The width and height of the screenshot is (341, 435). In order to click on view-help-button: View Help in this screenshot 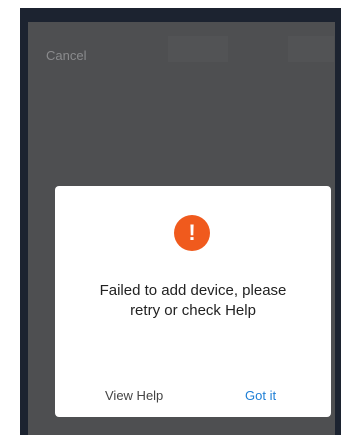, I will do `click(134, 396)`.